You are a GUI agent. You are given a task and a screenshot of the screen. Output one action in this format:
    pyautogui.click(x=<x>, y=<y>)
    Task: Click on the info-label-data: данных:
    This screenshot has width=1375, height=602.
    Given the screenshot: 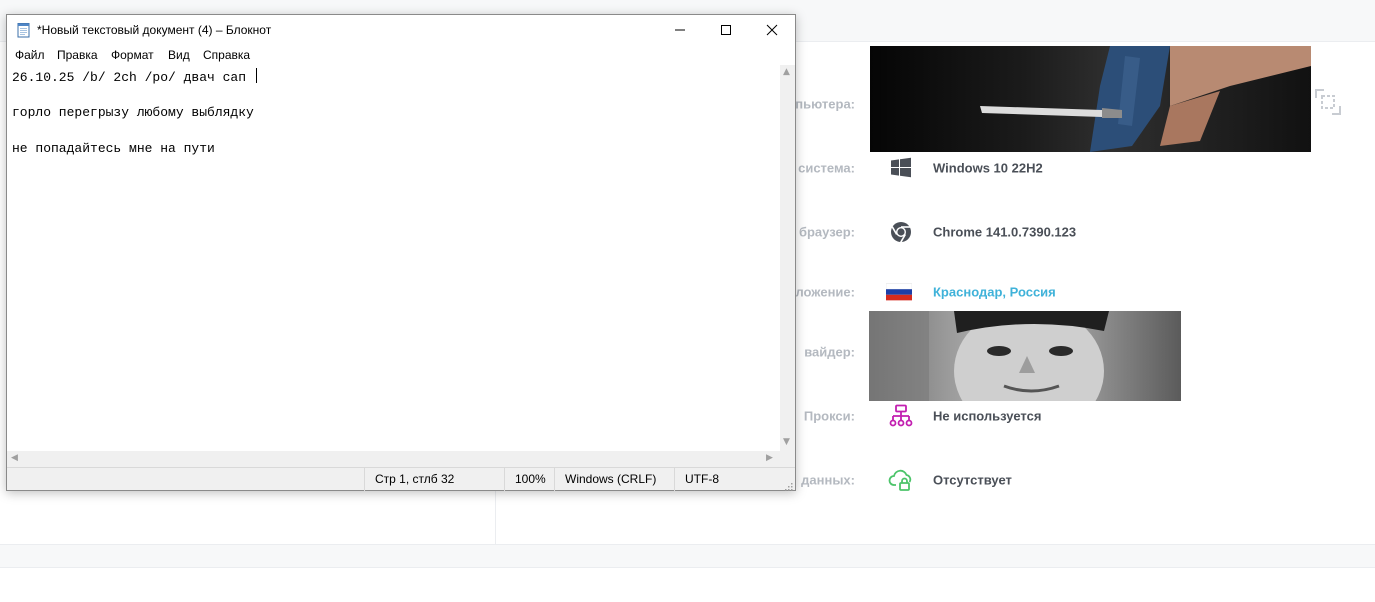 What is the action you would take?
    pyautogui.click(x=828, y=480)
    